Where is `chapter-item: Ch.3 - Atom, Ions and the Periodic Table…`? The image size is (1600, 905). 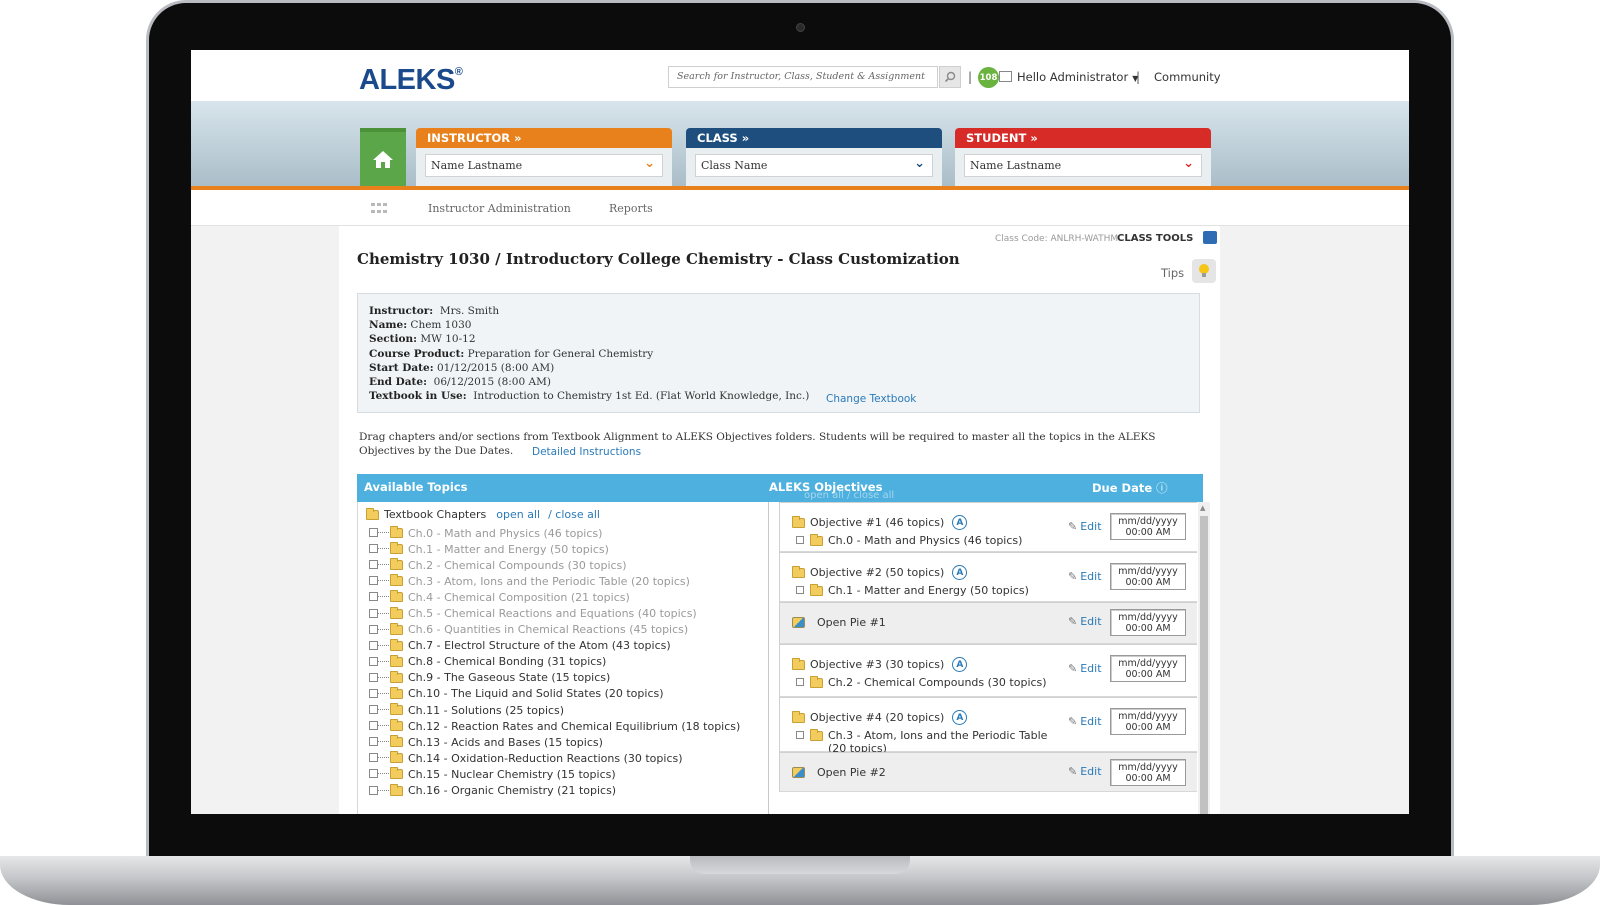 chapter-item: Ch.3 - Atom, Ions and the Periodic Table… is located at coordinates (553, 581).